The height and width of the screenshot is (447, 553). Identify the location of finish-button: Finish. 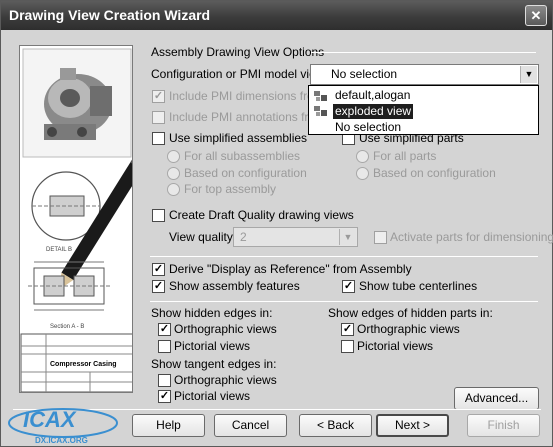
(503, 425).